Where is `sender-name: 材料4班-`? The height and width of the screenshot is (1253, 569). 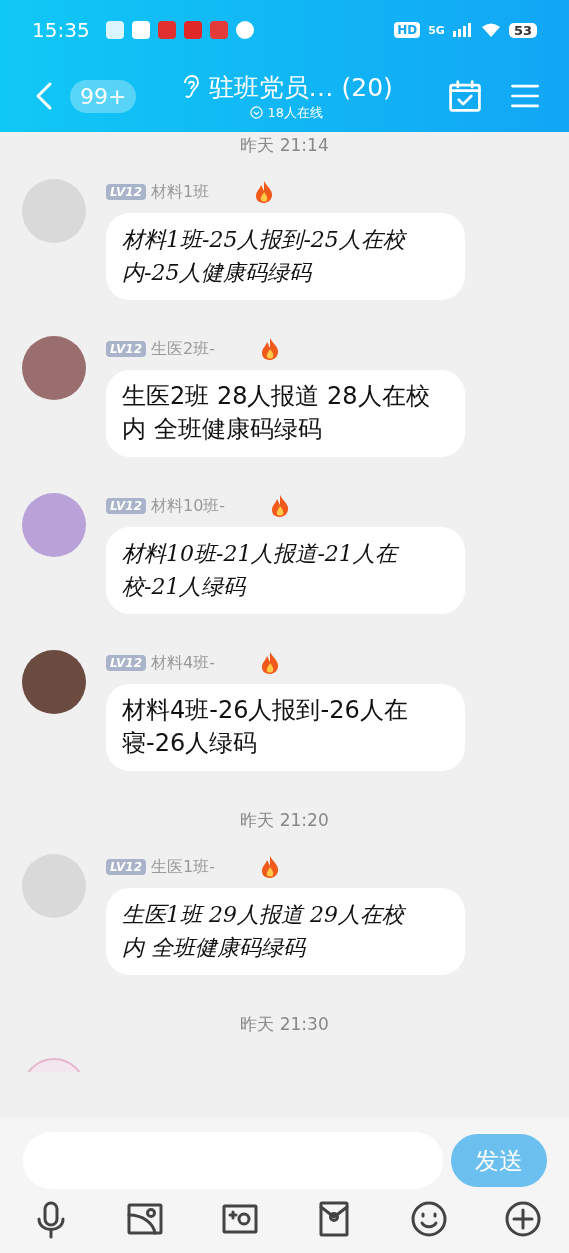 sender-name: 材料4班- is located at coordinates (183, 663).